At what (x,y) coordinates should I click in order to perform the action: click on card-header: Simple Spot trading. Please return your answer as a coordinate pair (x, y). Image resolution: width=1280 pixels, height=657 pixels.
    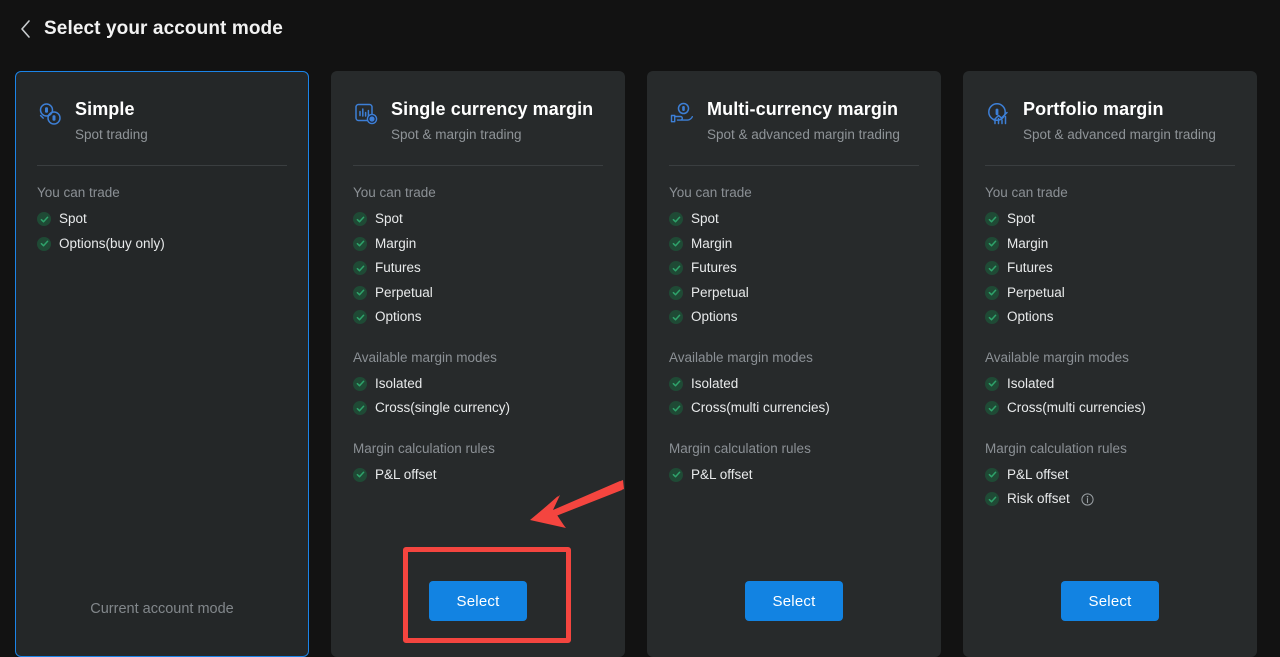
    Looking at the image, I should click on (162, 121).